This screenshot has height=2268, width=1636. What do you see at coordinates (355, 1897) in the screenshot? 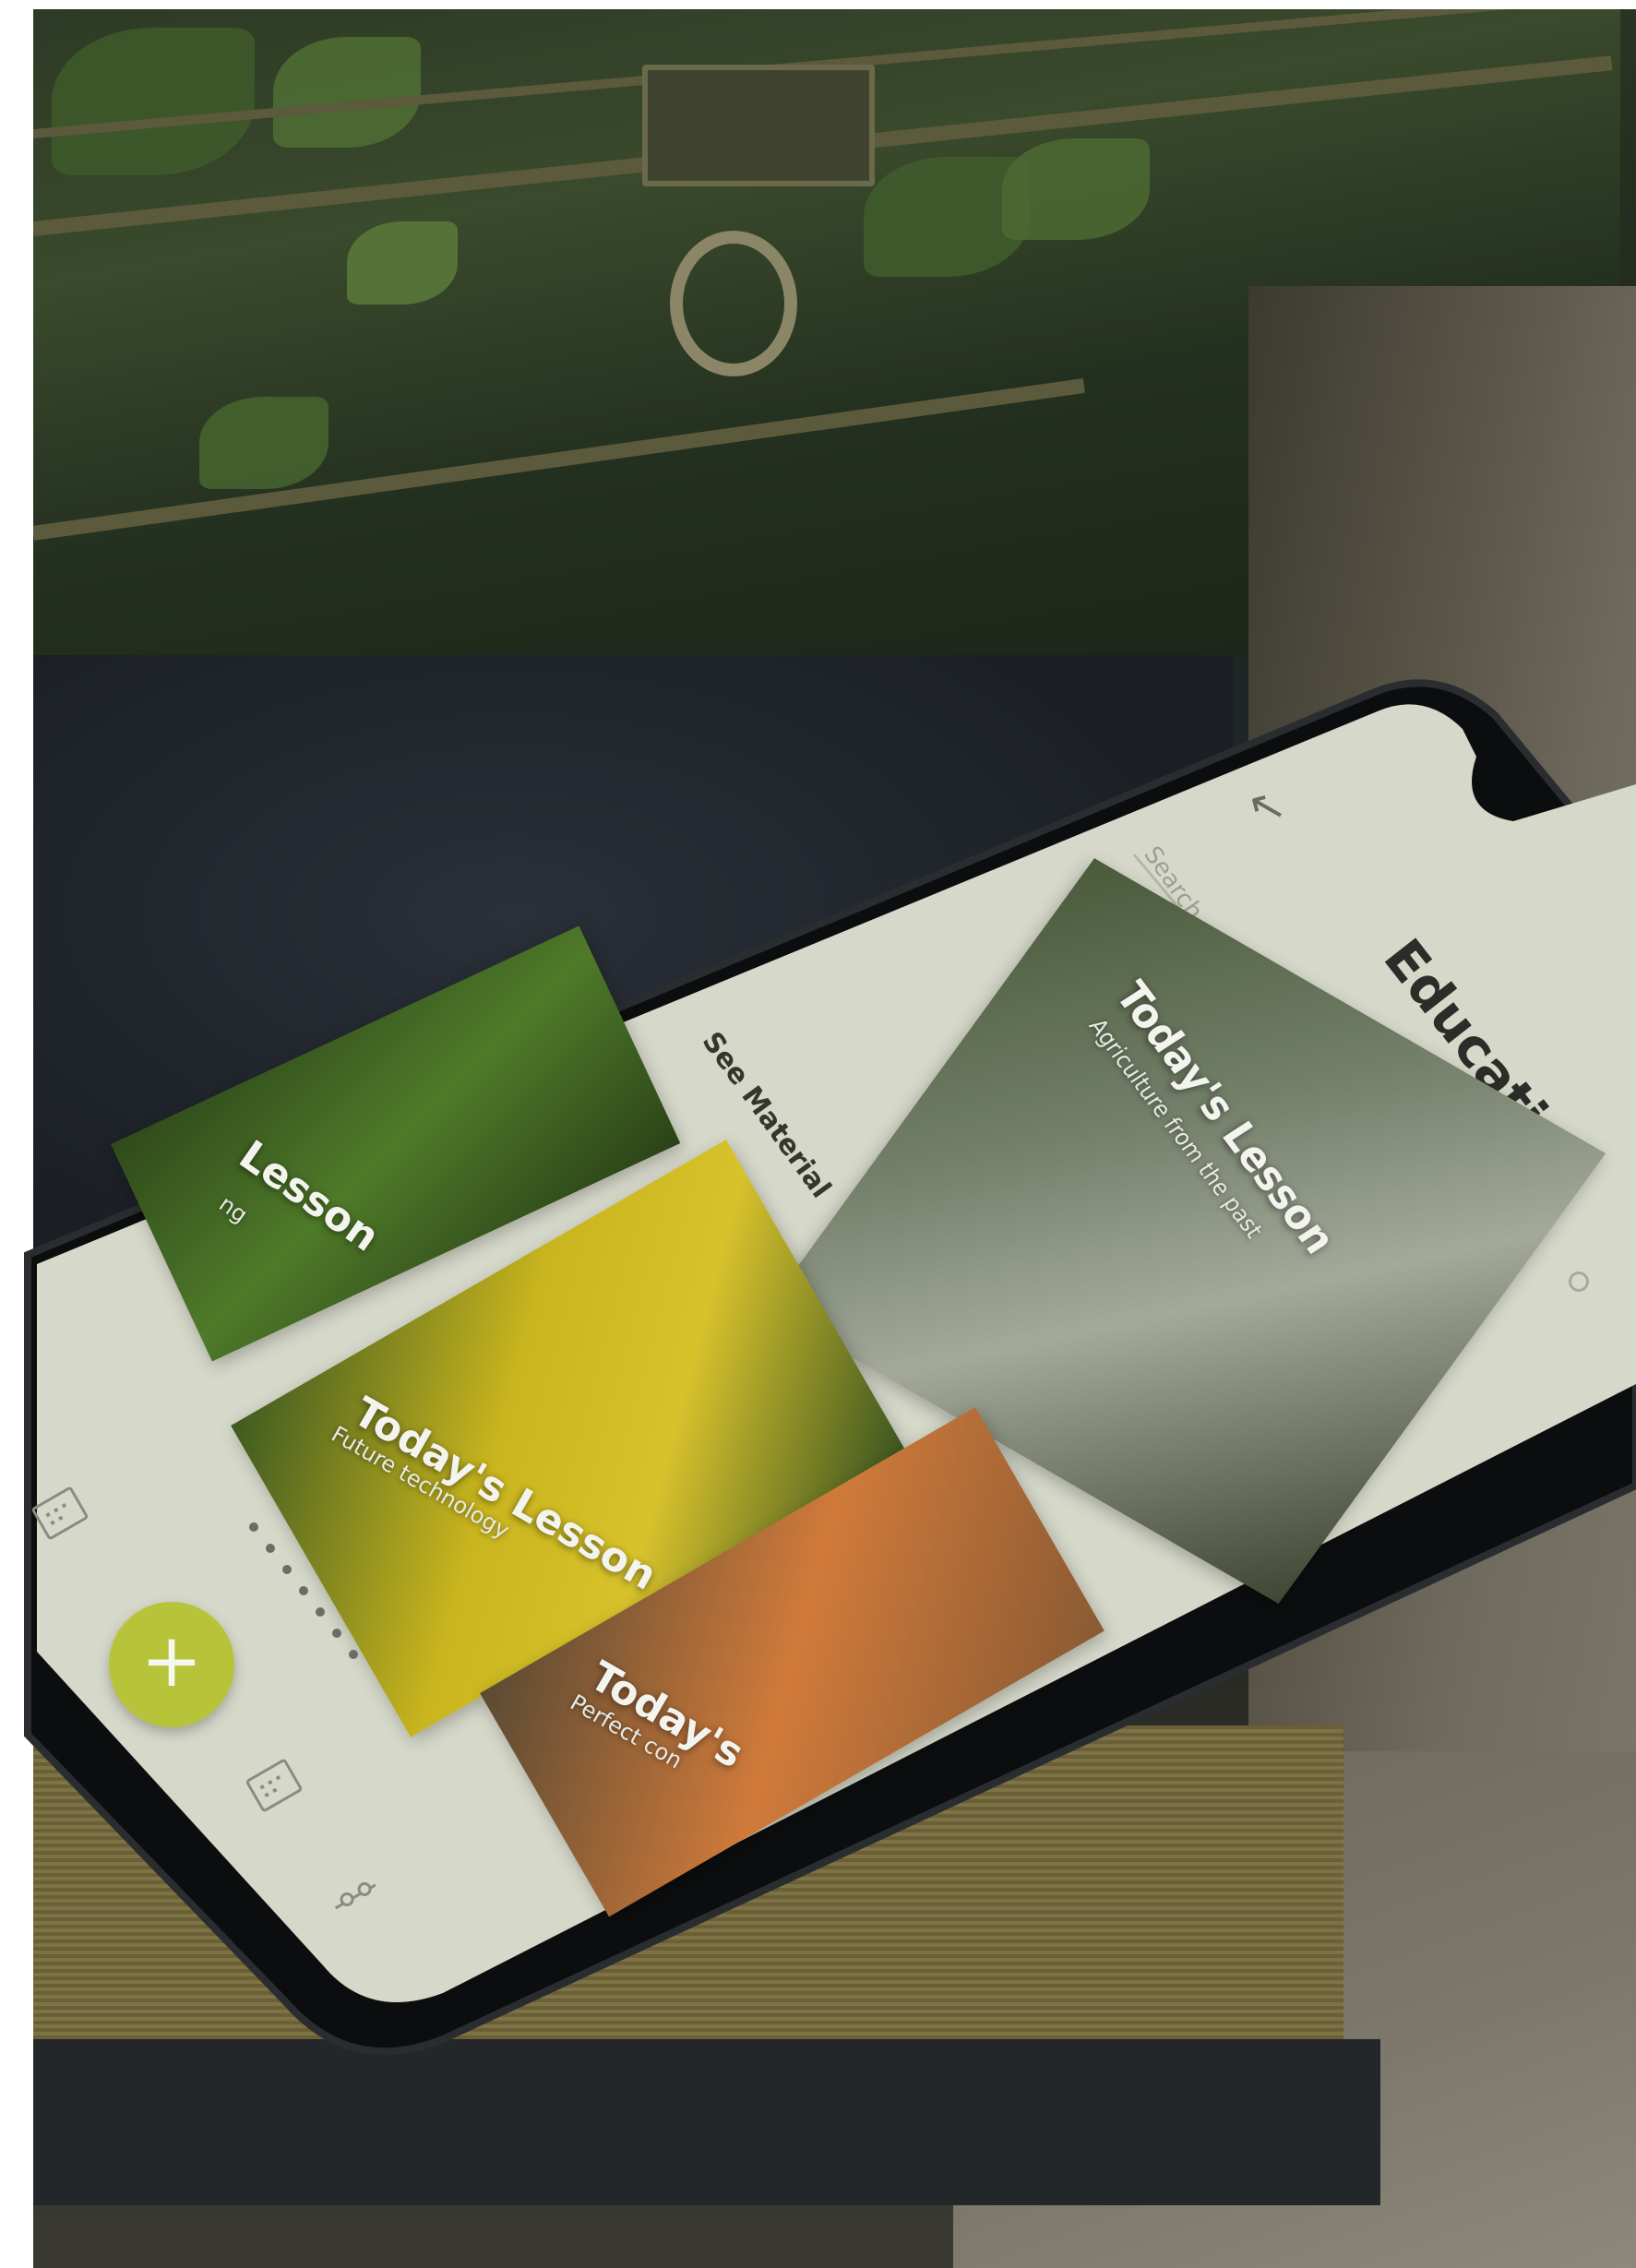
I see `sliders-icon` at bounding box center [355, 1897].